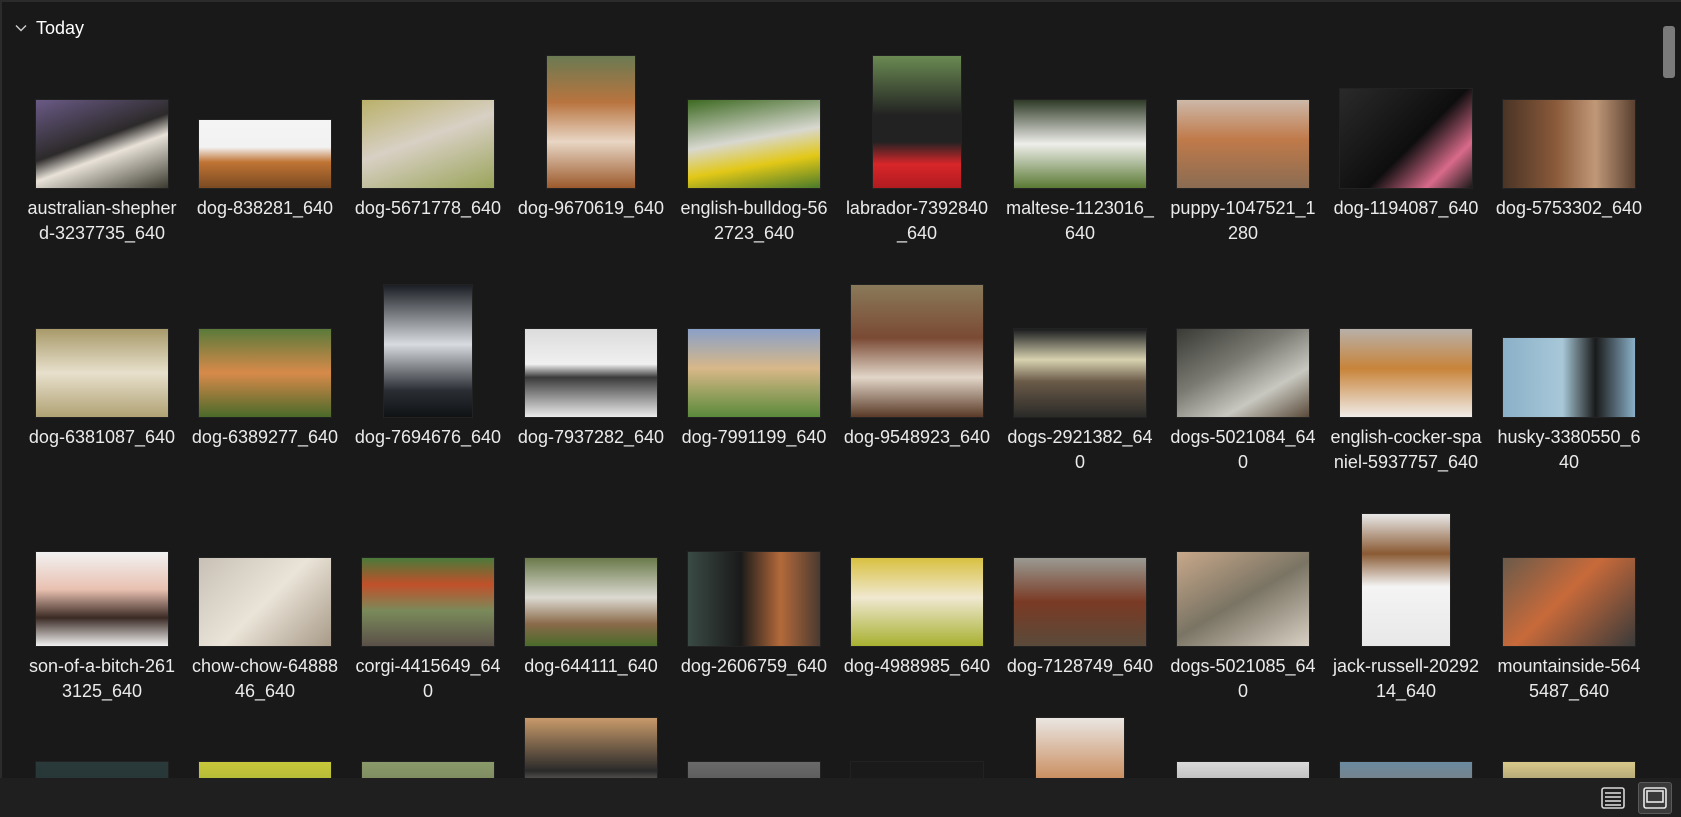 Image resolution: width=1681 pixels, height=817 pixels. I want to click on file-name-label: puppy-1047521_1280, so click(1243, 220).